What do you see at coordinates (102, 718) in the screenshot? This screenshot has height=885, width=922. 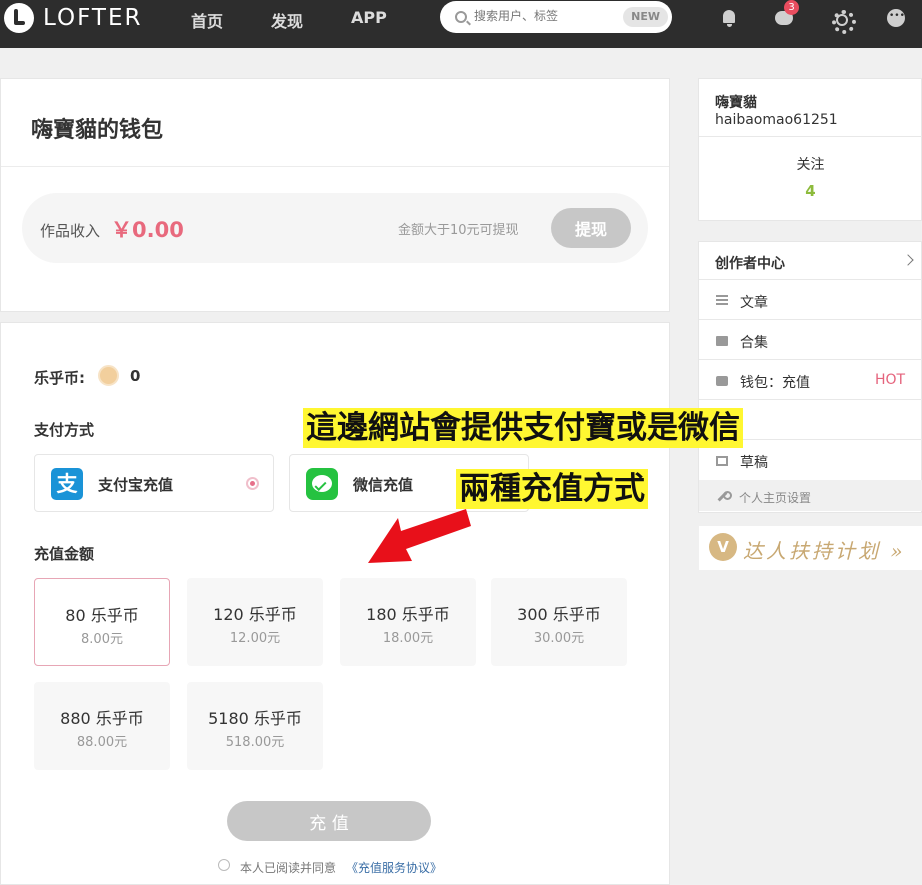 I see `amount-coins: 880 乐乎币` at bounding box center [102, 718].